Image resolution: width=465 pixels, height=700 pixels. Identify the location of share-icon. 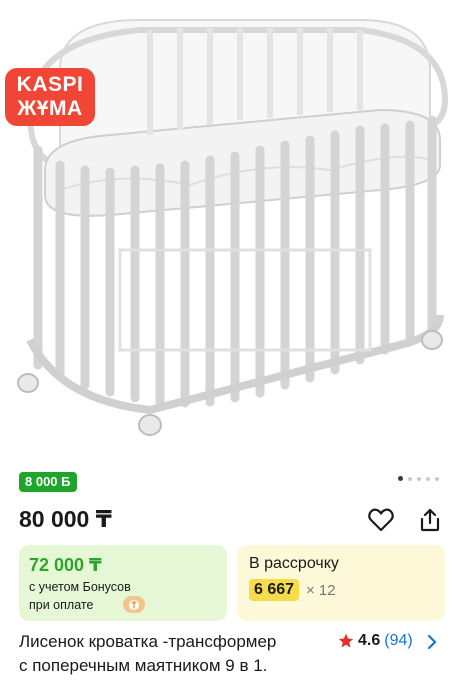
(430, 520).